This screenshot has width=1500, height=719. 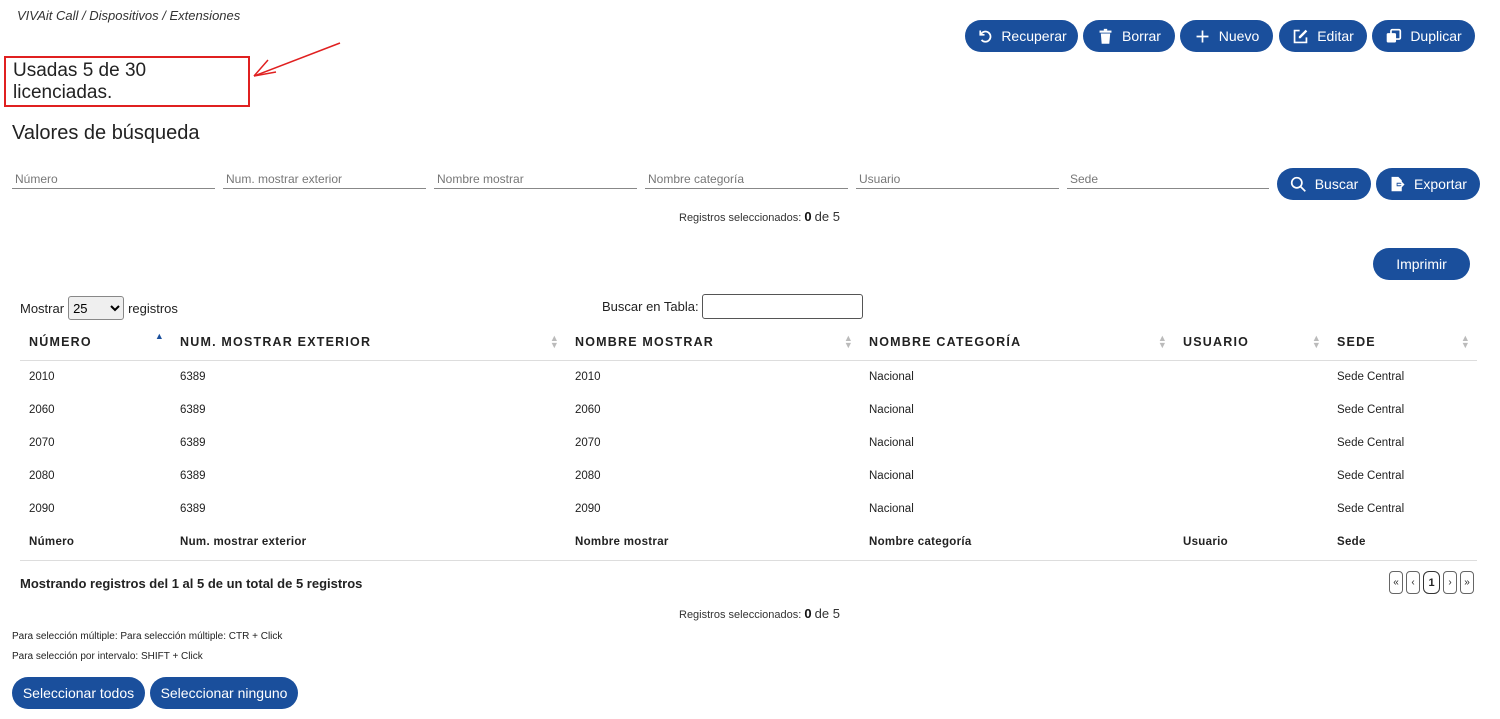 I want to click on pagination-current-page: 1, so click(x=1431, y=582).